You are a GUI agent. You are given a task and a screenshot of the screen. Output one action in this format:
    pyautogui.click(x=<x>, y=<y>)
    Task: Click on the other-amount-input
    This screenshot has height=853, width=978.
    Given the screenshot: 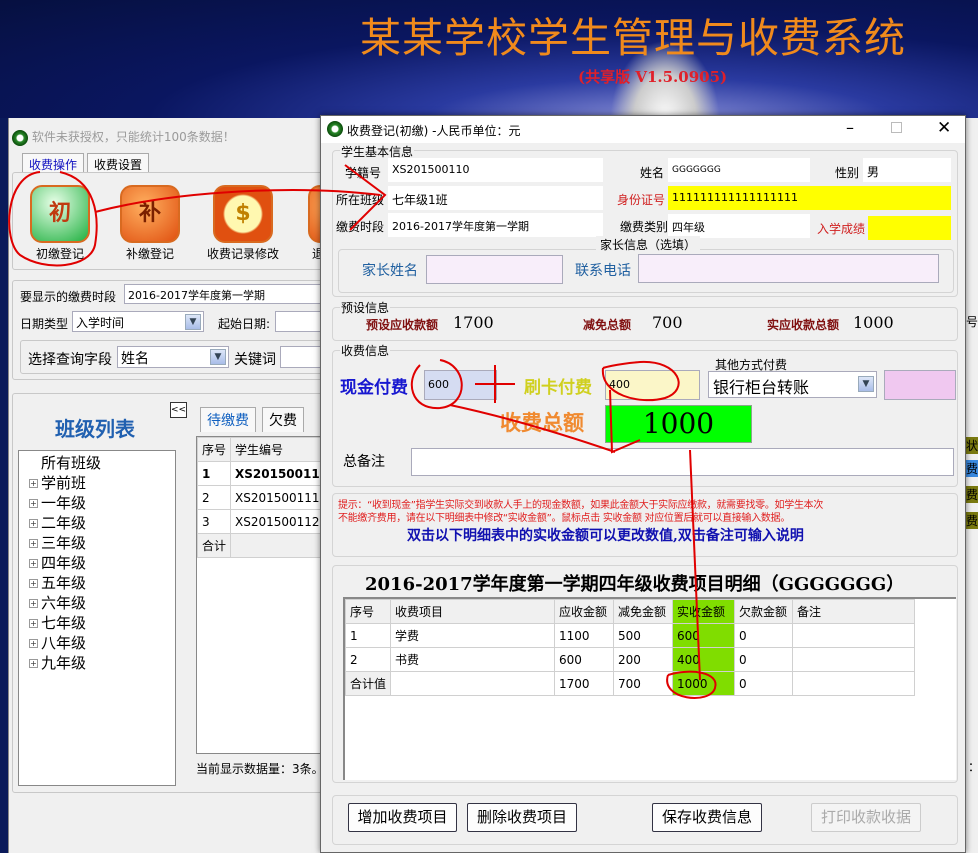 What is the action you would take?
    pyautogui.click(x=920, y=385)
    